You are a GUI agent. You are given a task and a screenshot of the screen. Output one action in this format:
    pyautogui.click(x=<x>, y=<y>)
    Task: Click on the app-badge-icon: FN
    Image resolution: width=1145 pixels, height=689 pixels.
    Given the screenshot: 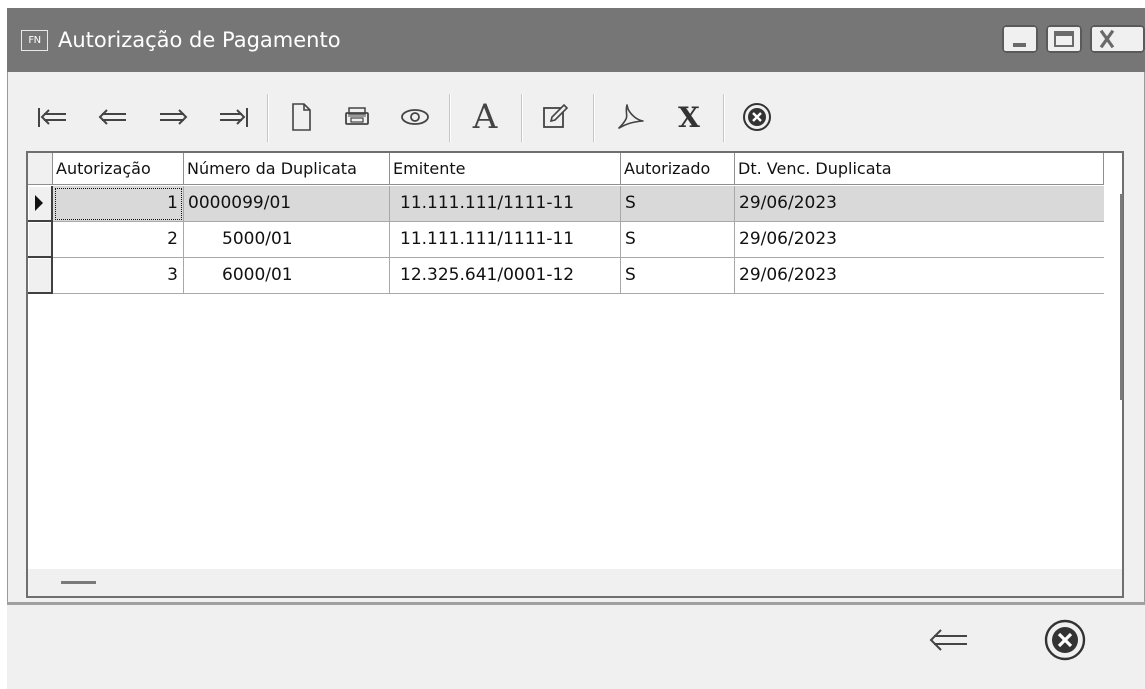 What is the action you would take?
    pyautogui.click(x=34, y=40)
    